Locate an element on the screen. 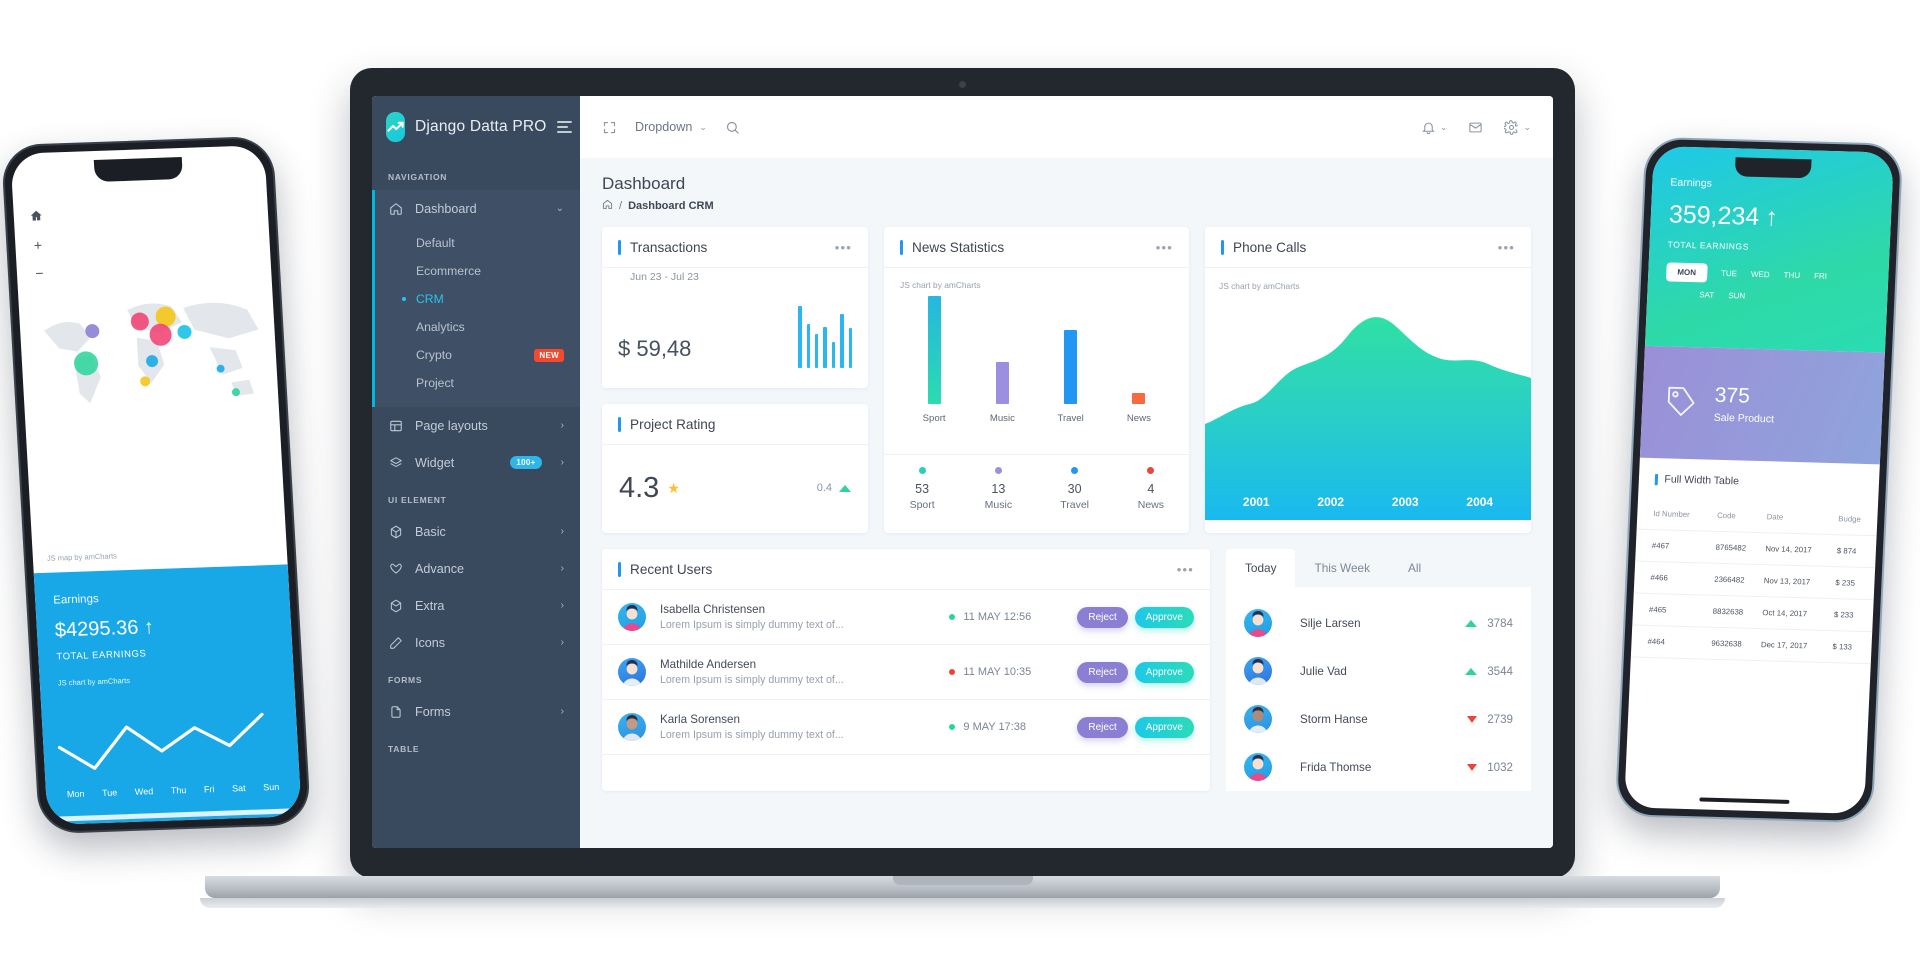 This screenshot has width=1920, height=960. day-chip-wed: WED is located at coordinates (1760, 275).